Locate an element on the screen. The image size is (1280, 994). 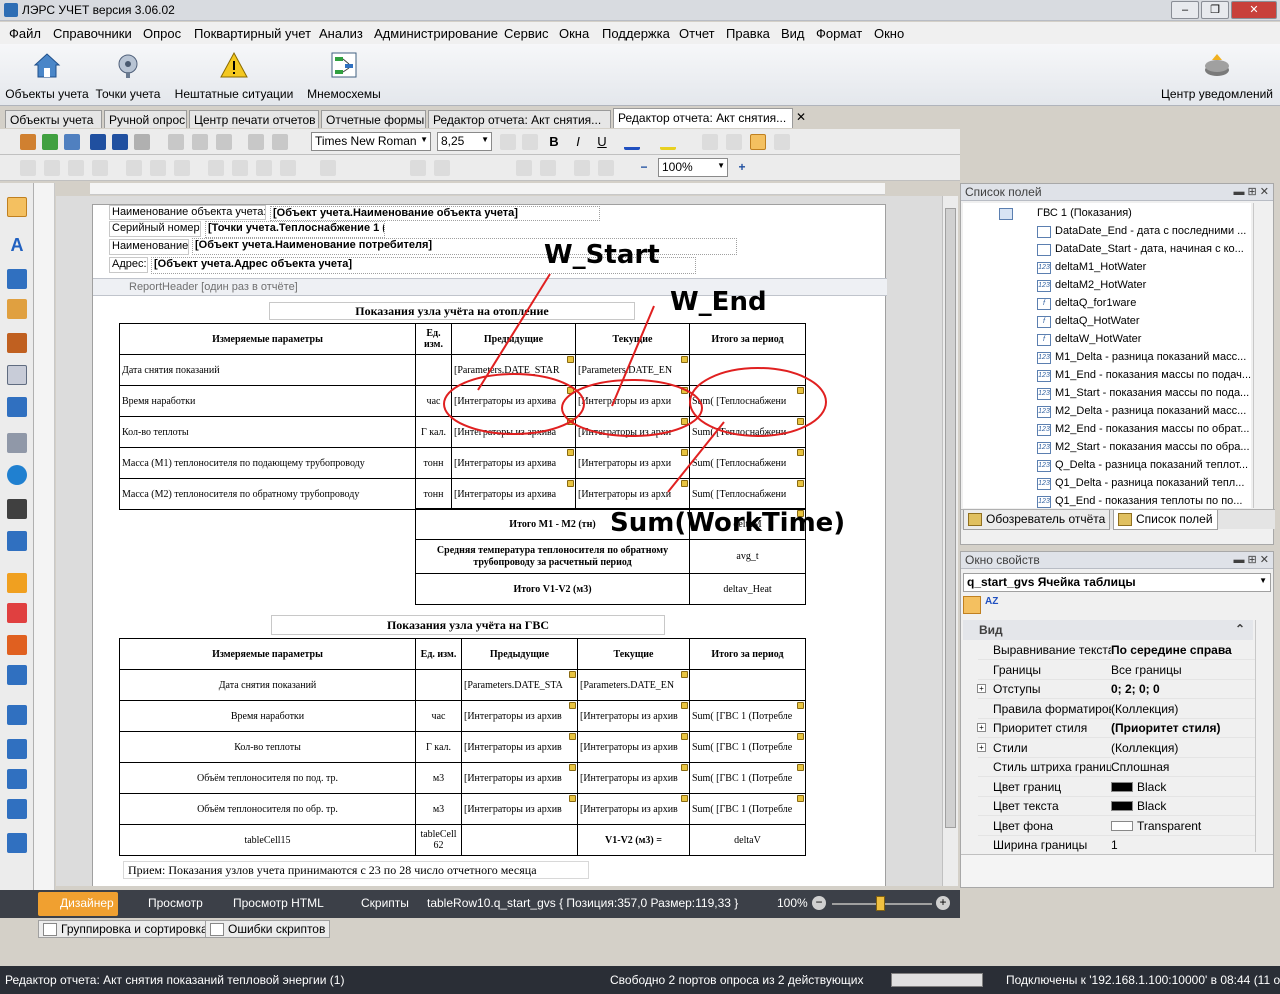
checkbox-tool-icon is located at coordinates (17, 279).